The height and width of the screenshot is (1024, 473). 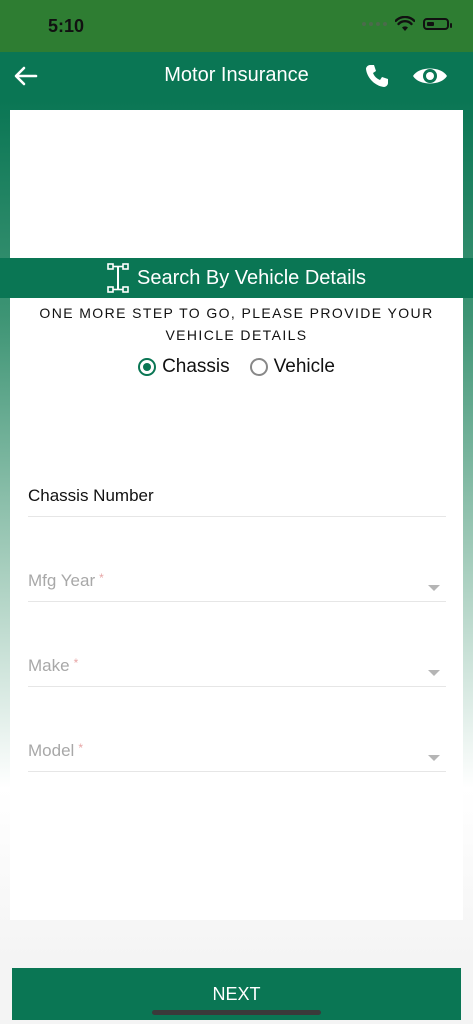 I want to click on wifi-icon, so click(x=405, y=23).